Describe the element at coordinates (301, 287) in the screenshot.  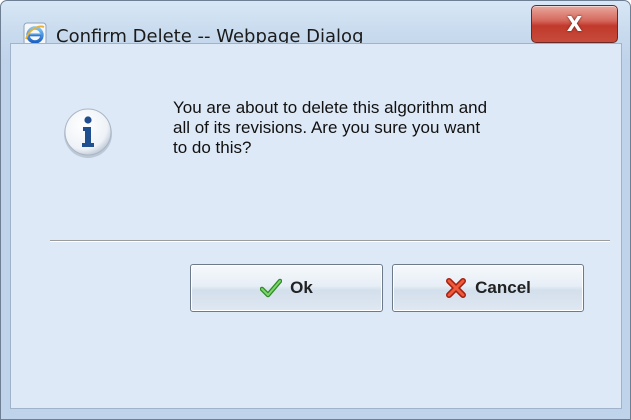
I see `ok-button-label: Ok` at that location.